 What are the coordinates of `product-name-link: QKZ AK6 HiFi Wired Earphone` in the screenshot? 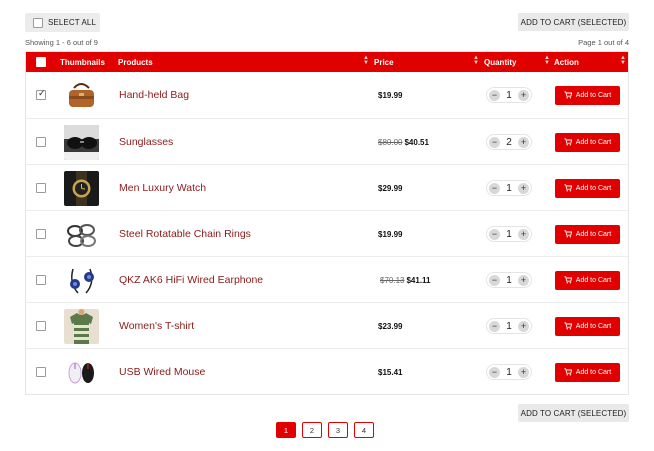 It's located at (191, 280).